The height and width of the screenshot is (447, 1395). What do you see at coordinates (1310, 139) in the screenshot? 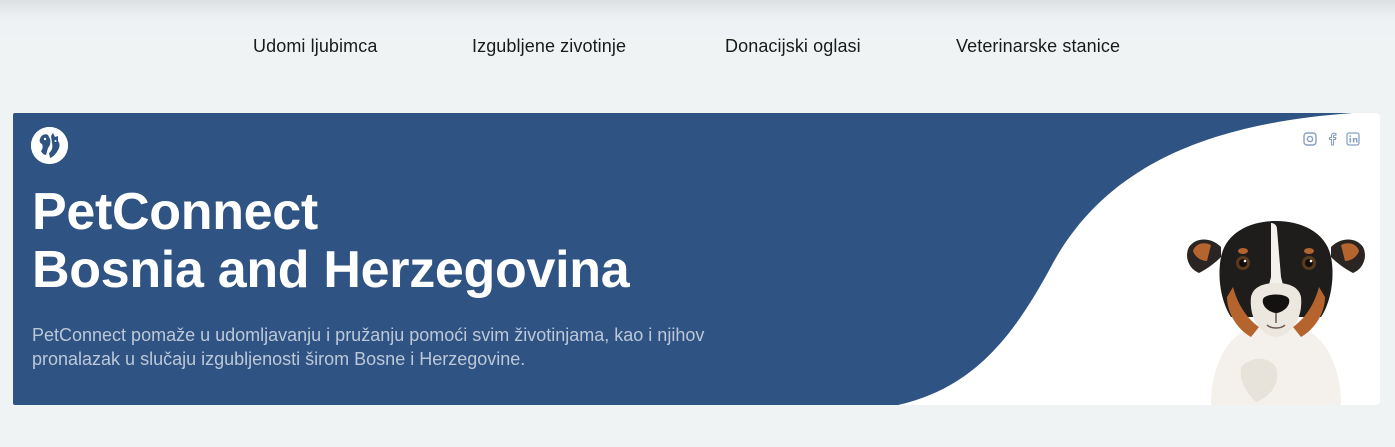
I see `instagram-icon` at bounding box center [1310, 139].